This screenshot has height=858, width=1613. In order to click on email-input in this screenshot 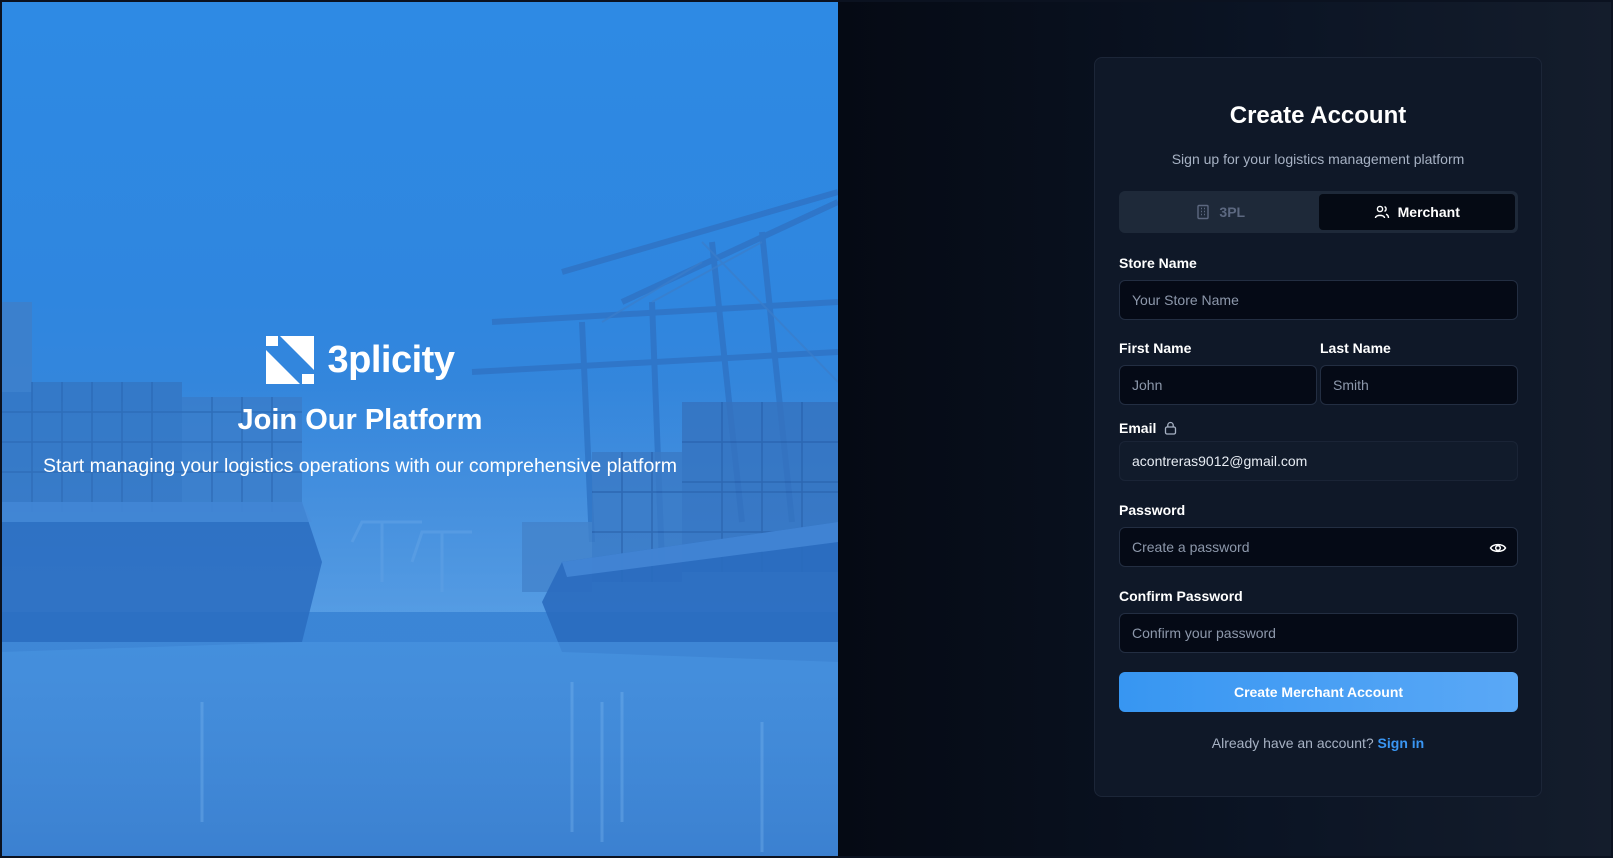, I will do `click(1318, 461)`.